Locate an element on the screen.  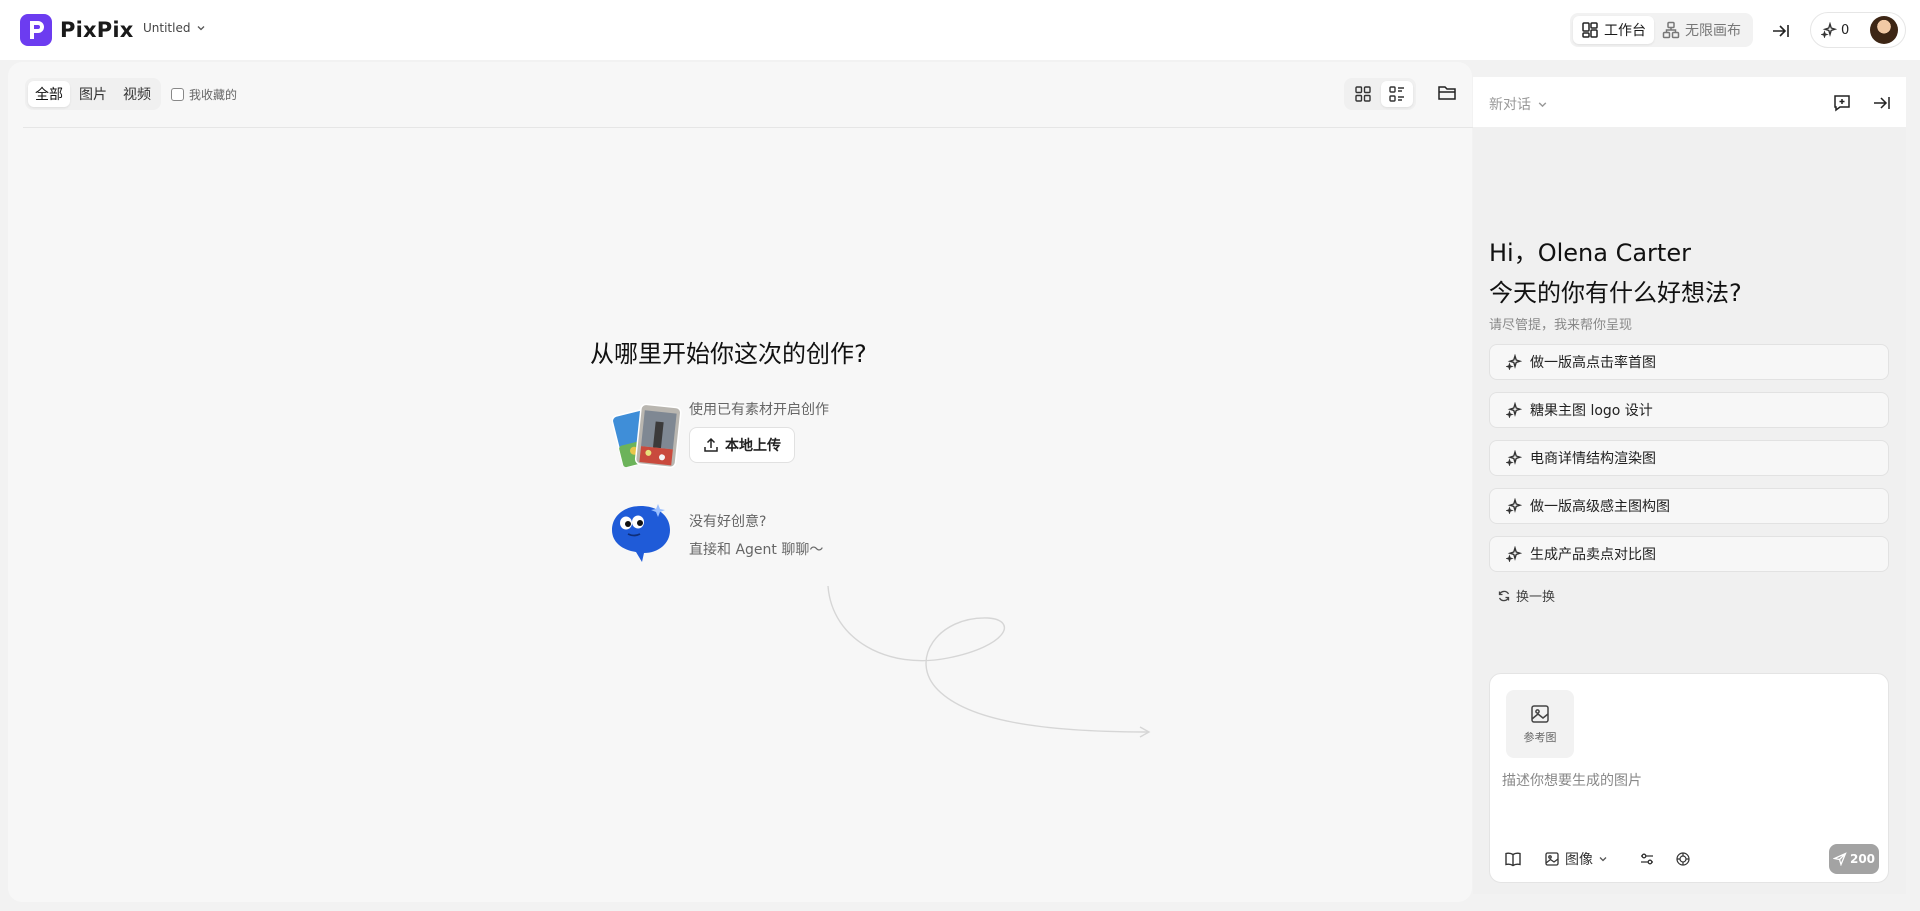
idea-question: 没有好创意? is located at coordinates (728, 522).